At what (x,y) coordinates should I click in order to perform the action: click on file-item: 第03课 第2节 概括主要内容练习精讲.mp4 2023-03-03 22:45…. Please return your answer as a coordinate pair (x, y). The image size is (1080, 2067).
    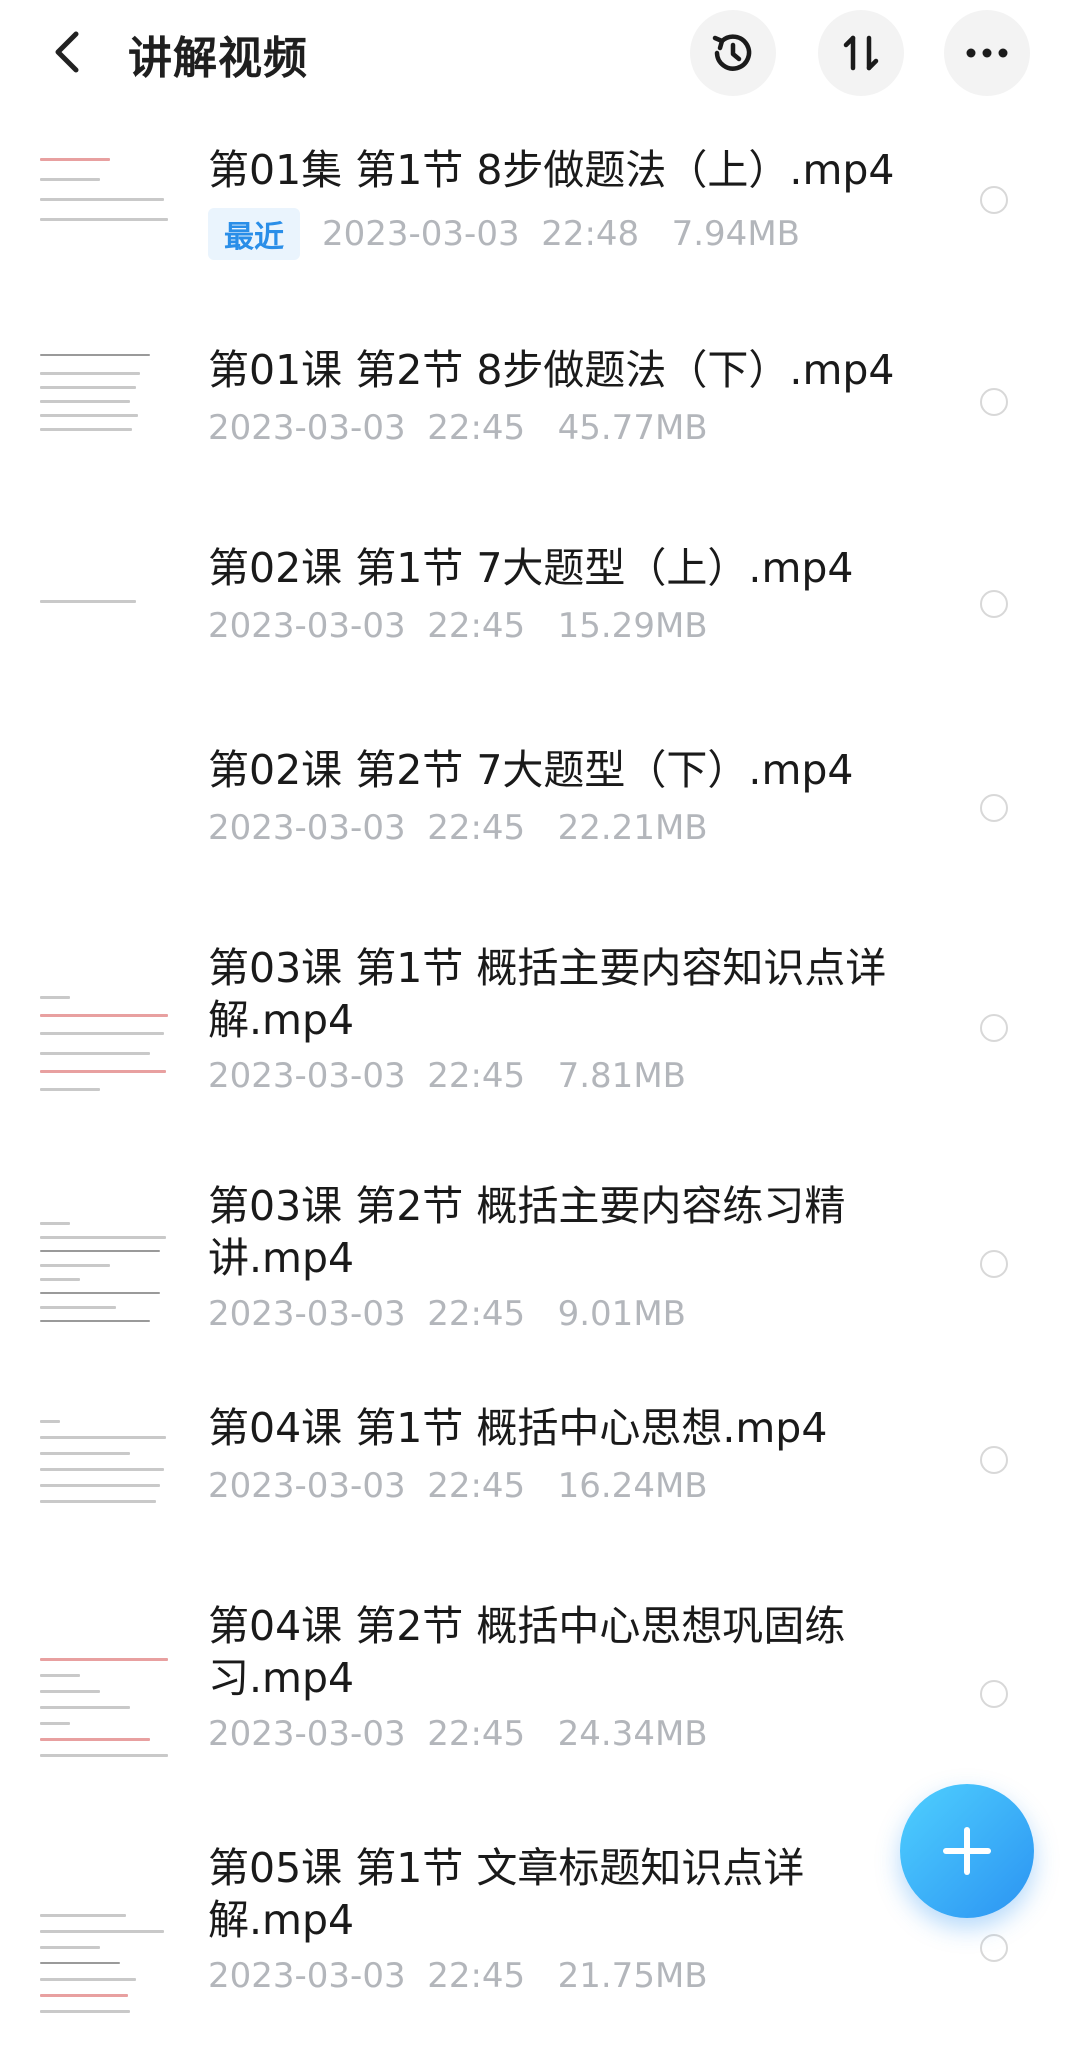
    Looking at the image, I should click on (540, 1260).